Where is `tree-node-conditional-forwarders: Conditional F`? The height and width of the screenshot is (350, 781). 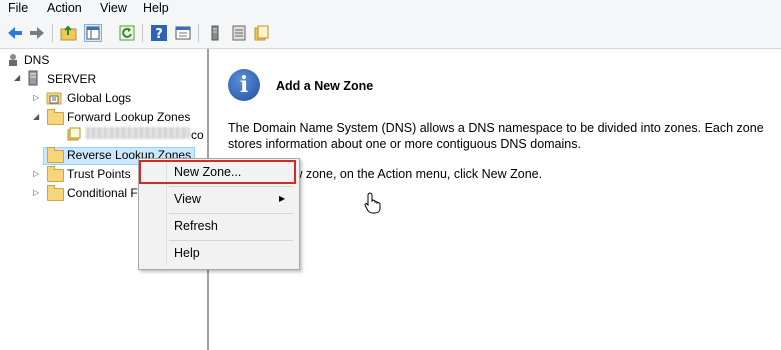 tree-node-conditional-forwarders: Conditional F is located at coordinates (102, 193).